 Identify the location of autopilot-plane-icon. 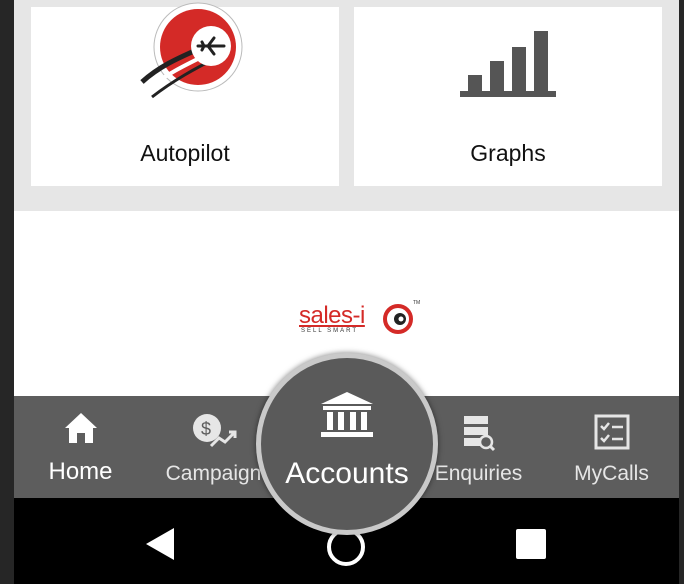
(191, 50).